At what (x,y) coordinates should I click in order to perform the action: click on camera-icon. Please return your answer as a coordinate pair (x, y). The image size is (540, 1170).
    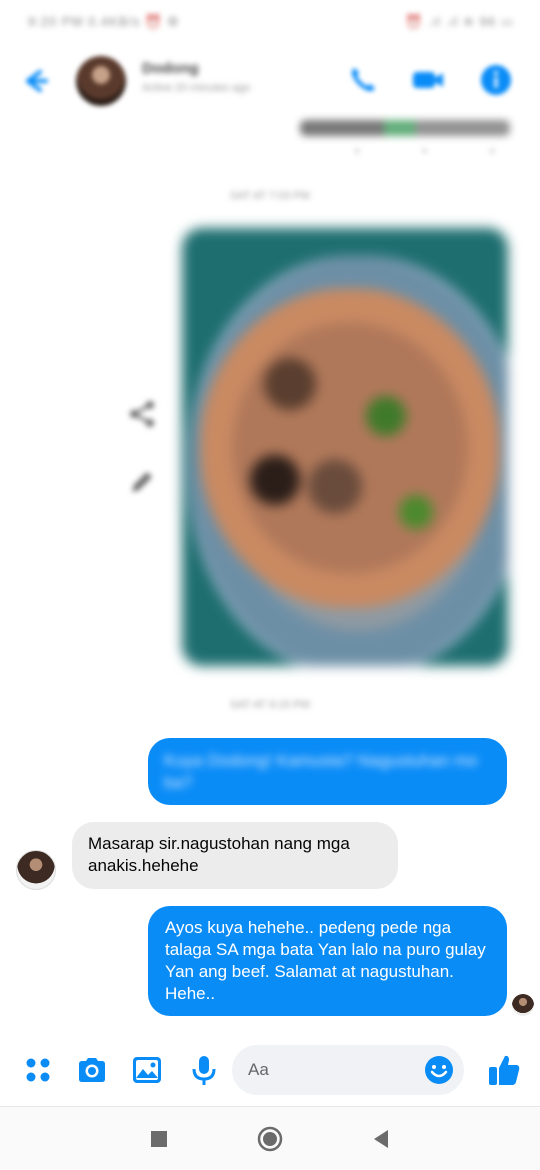
    Looking at the image, I should click on (92, 1070).